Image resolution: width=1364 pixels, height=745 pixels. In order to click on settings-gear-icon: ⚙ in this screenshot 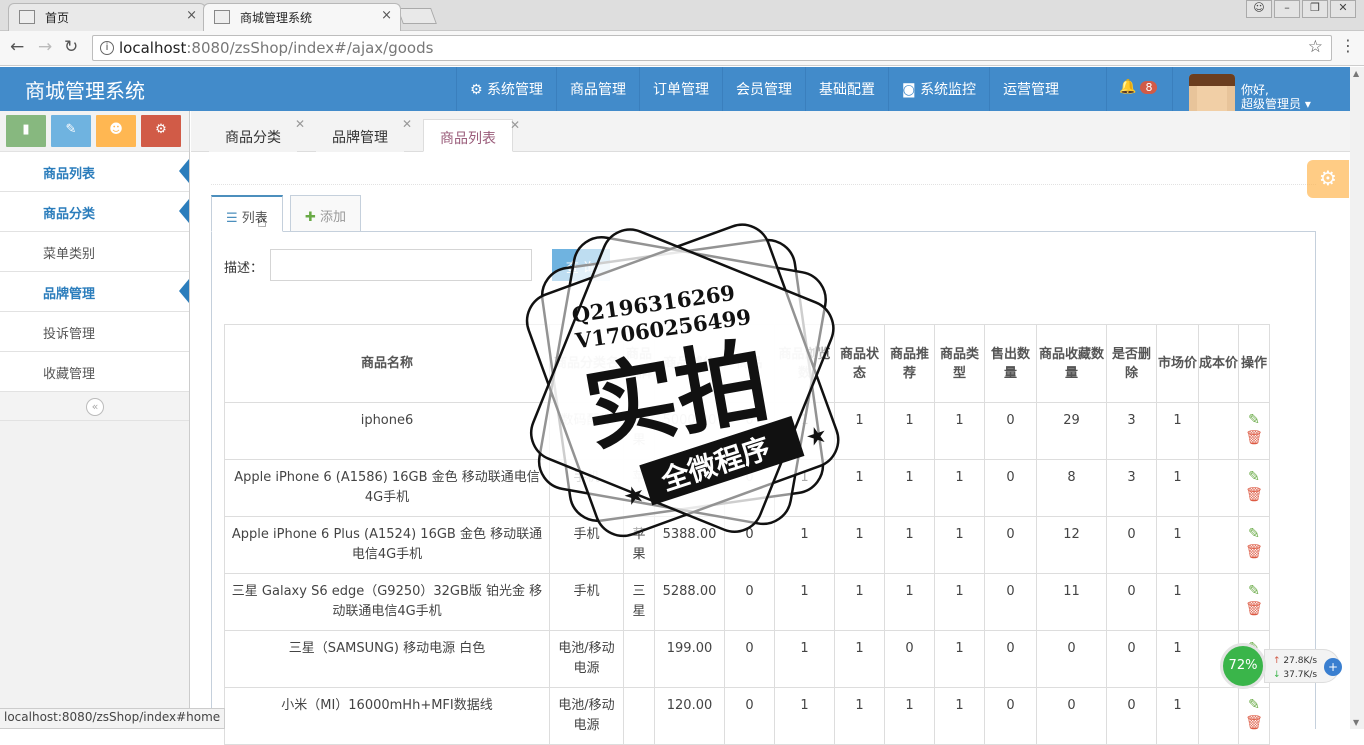, I will do `click(1328, 179)`.